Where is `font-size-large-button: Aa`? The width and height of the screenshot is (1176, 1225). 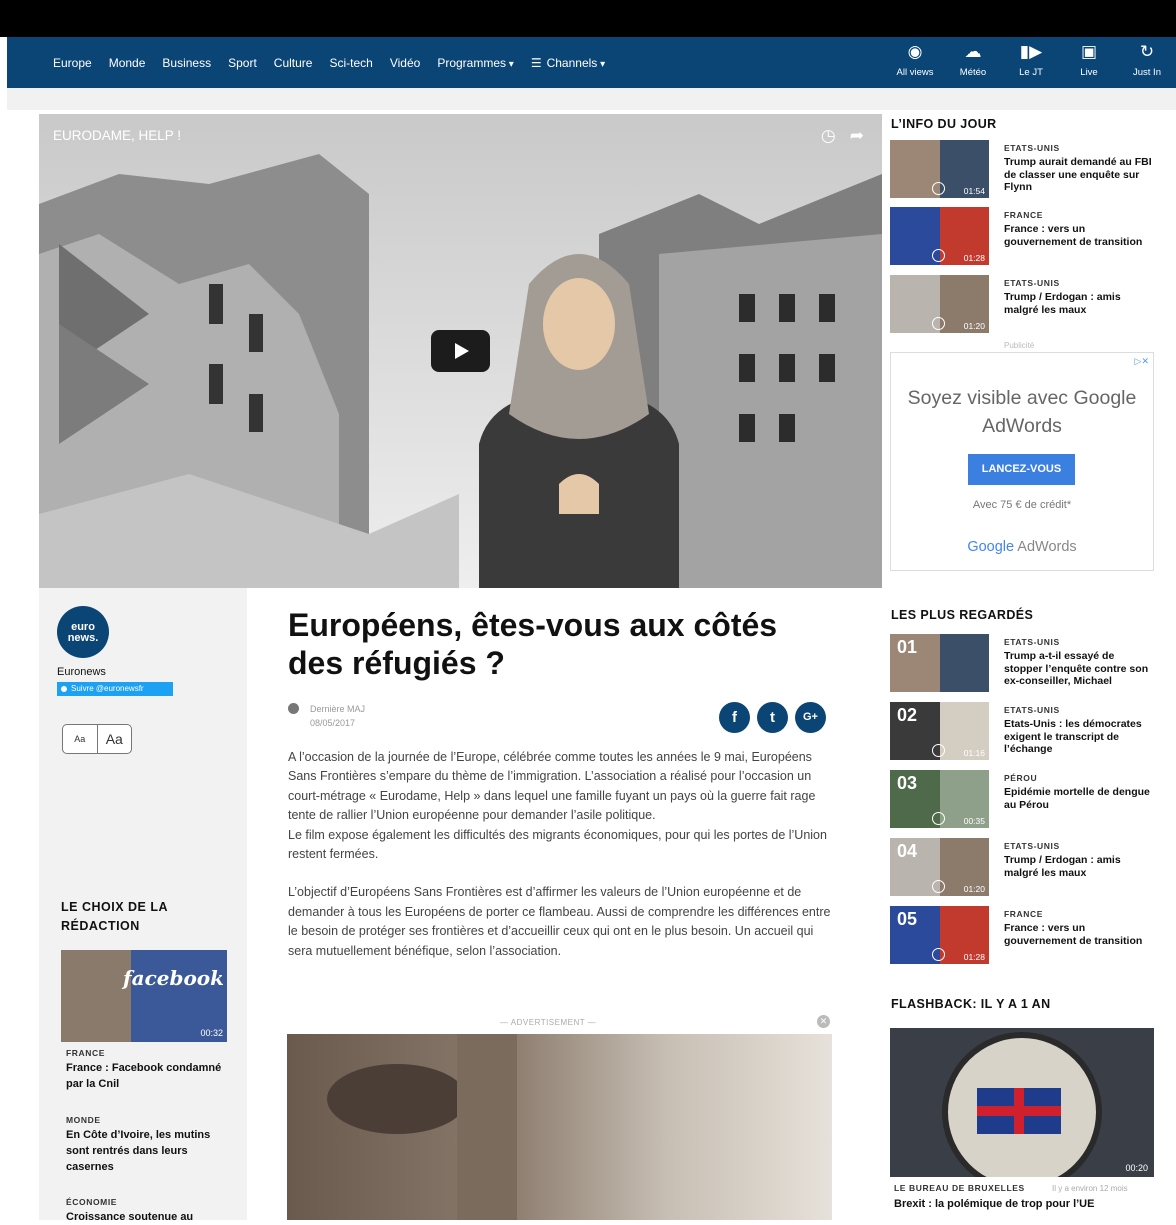
font-size-large-button: Aa is located at coordinates (115, 739).